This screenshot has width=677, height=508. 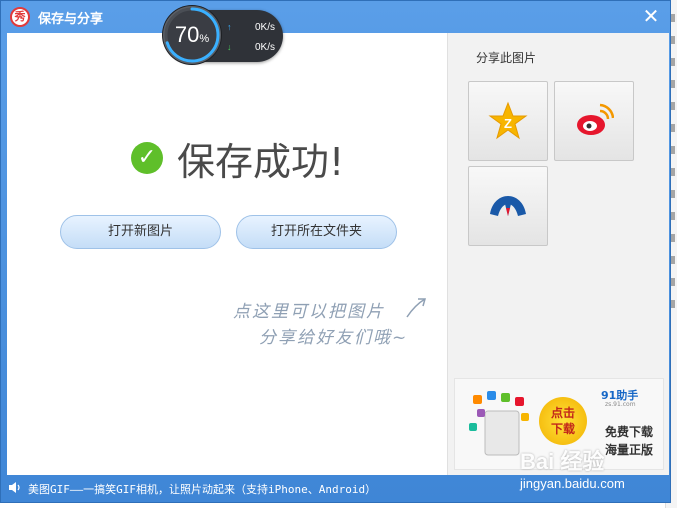 I want to click on close-button: ✕, so click(x=651, y=16).